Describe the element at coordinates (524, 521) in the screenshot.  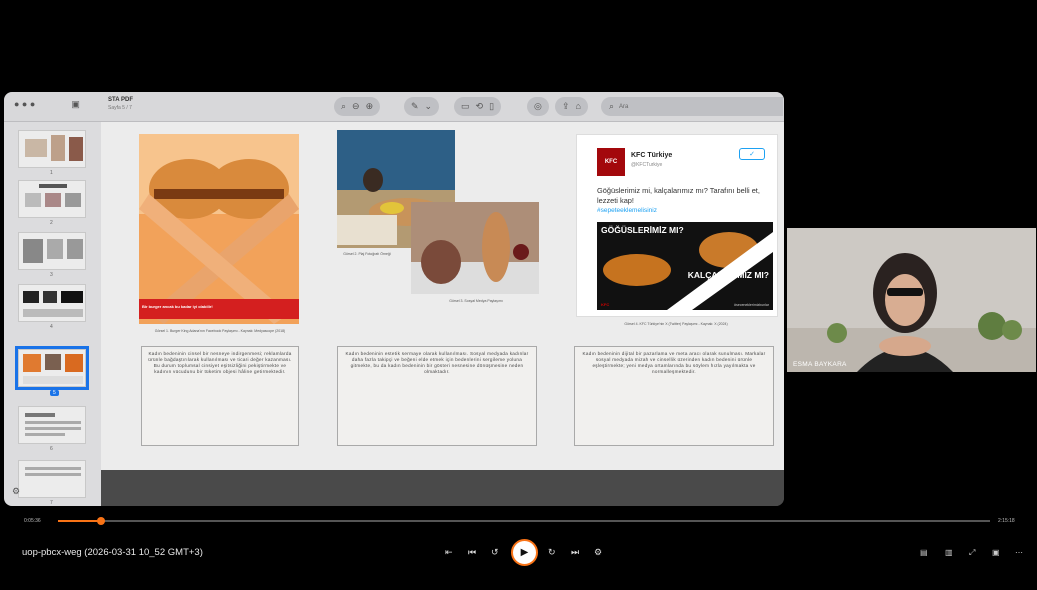
I see `seek-bar` at that location.